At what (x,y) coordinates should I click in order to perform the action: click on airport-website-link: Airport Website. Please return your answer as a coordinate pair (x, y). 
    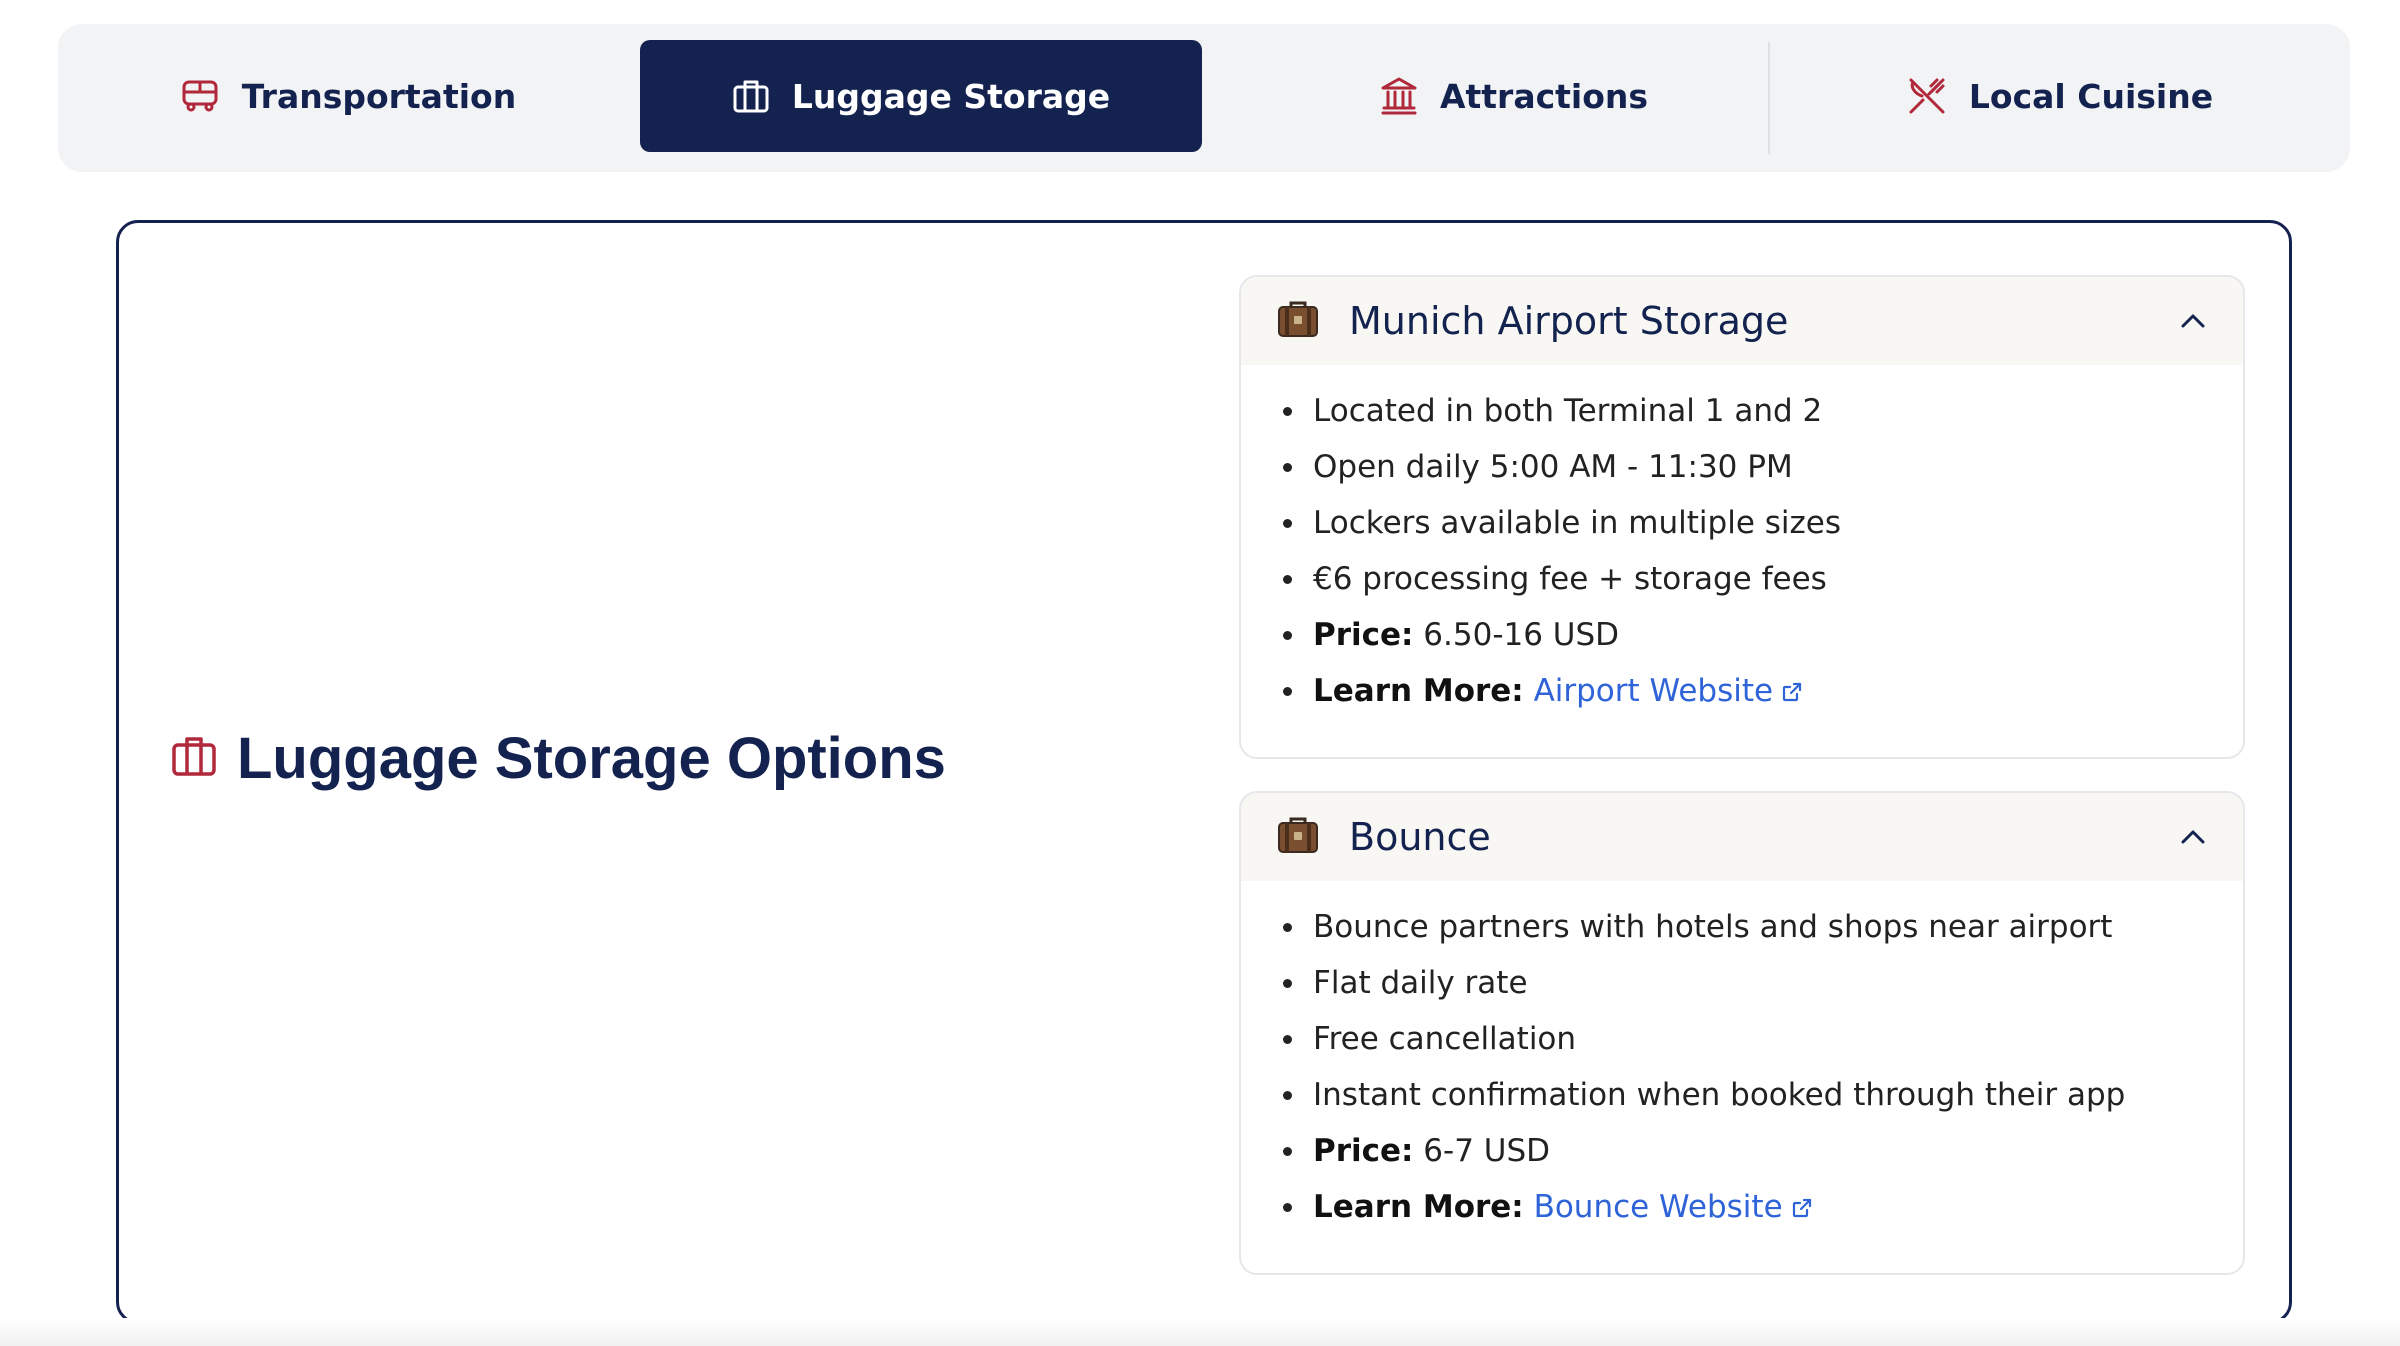
    Looking at the image, I should click on (1669, 691).